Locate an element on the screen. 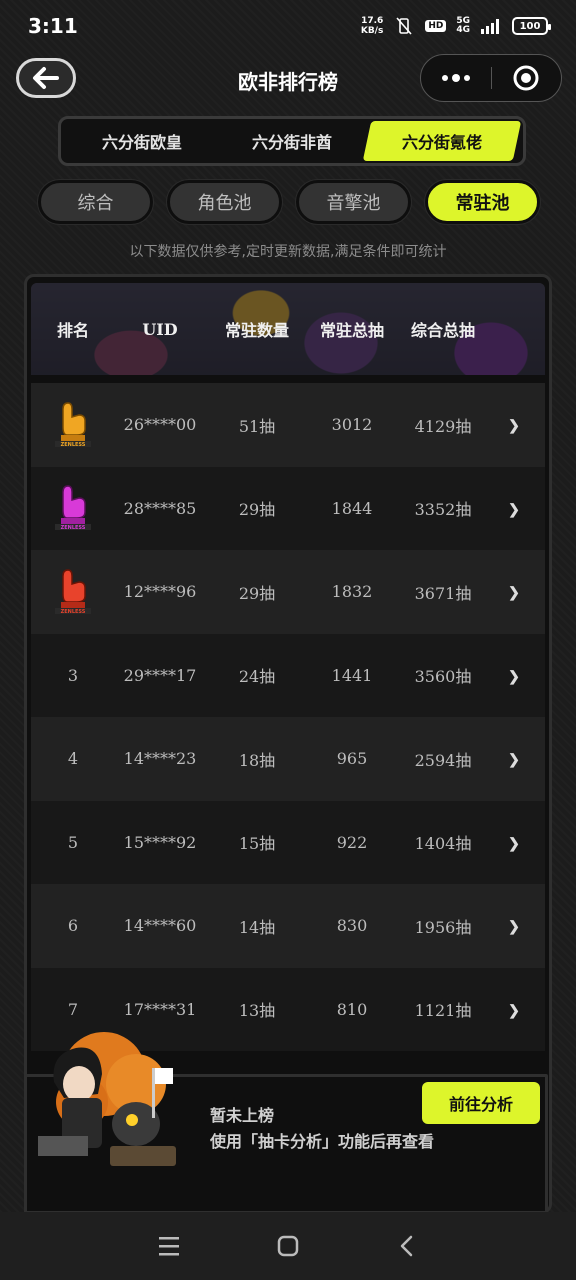  target-circle-icon is located at coordinates (526, 78).